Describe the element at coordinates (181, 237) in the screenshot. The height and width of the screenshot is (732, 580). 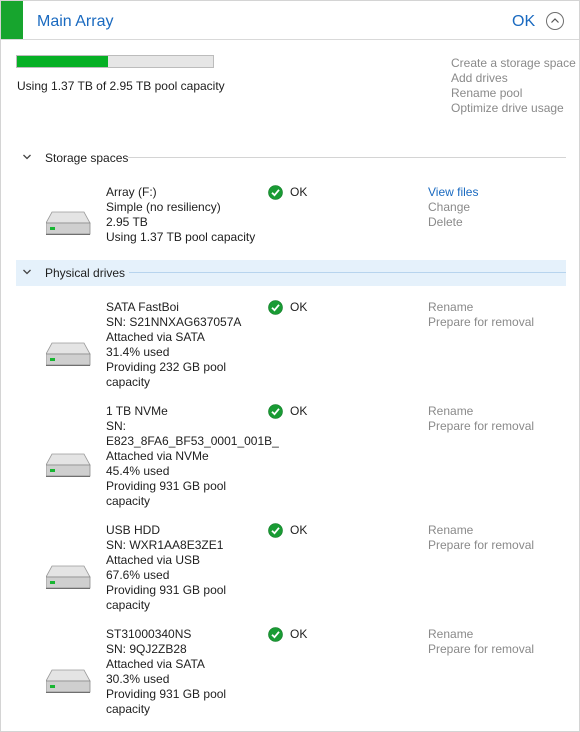
I see `storage-space-usage: Using 1.37 TB pool capacity` at that location.